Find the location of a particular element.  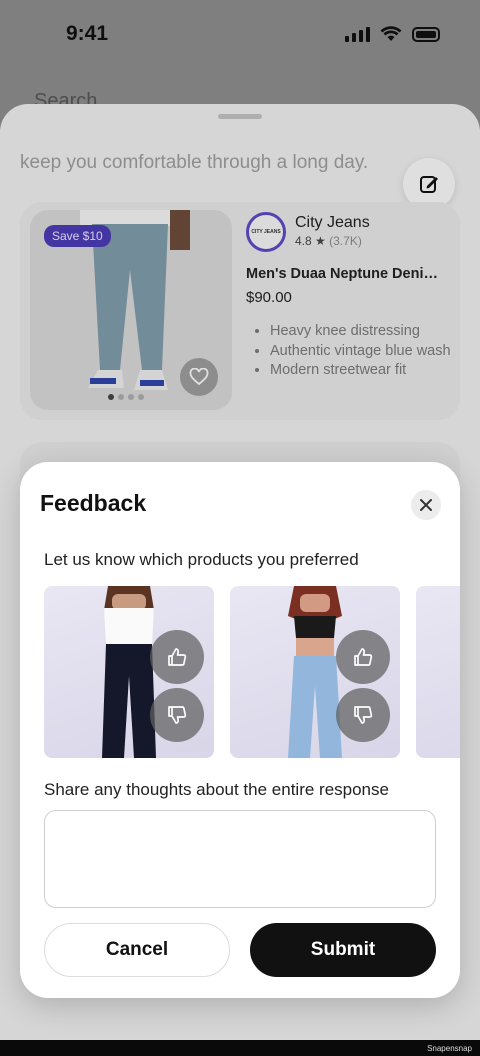

close-icon is located at coordinates (426, 505).